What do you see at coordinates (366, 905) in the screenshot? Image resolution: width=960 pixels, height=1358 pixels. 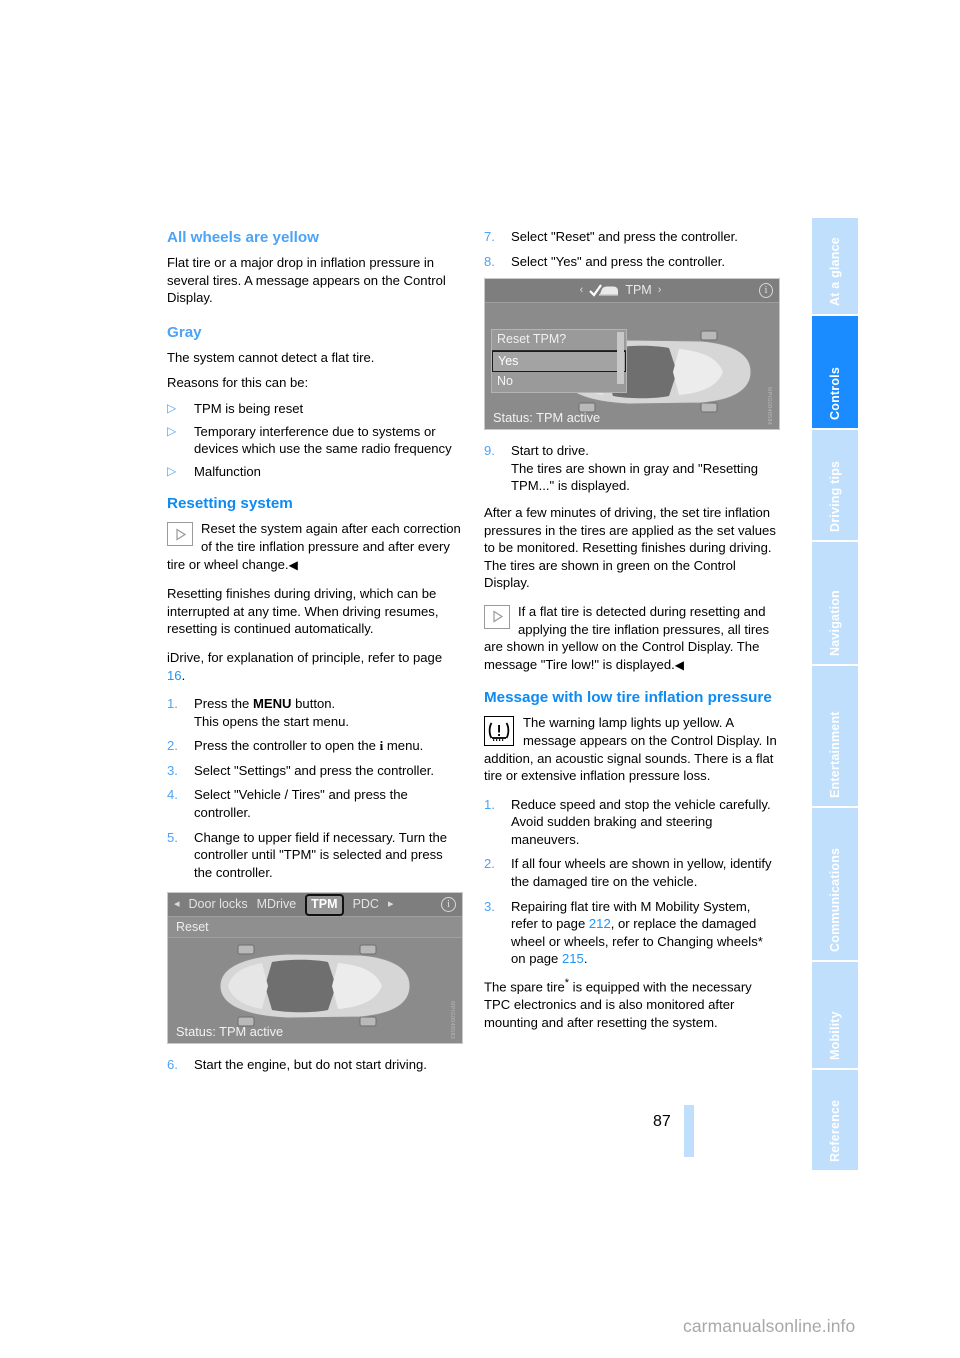 I see `cd-menu-item-pdc: PDC` at bounding box center [366, 905].